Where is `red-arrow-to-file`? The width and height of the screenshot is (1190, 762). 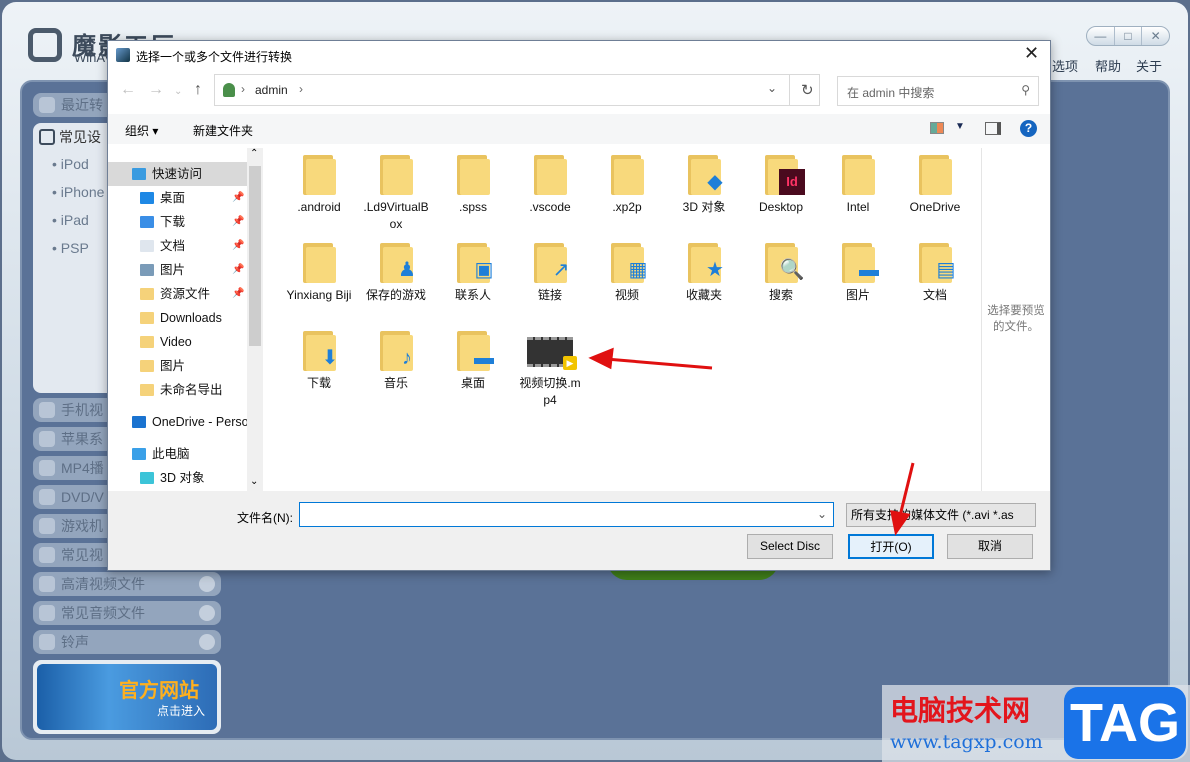
red-arrow-to-file is located at coordinates (650, 358).